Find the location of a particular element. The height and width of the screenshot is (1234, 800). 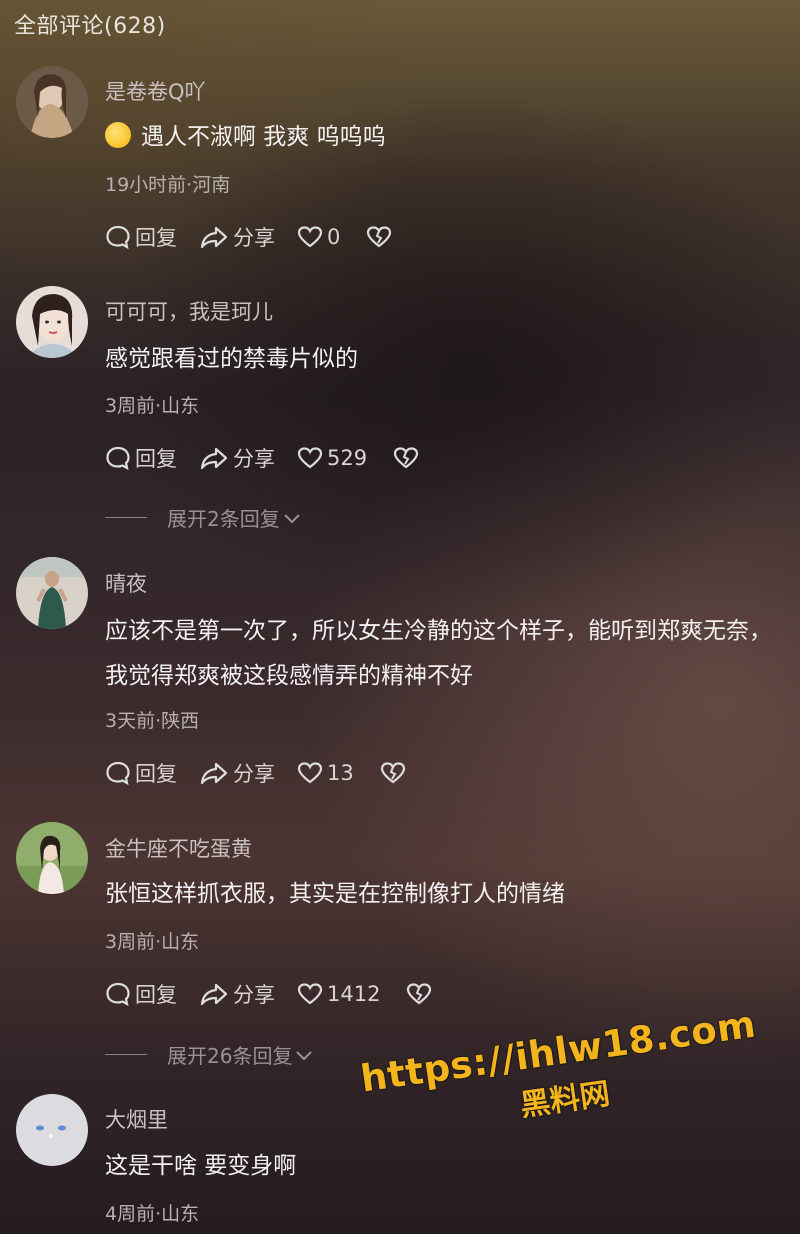

like-count: 0 is located at coordinates (334, 237).